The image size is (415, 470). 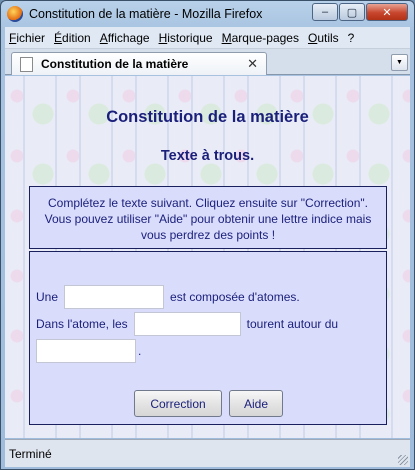 I want to click on blank-3-input, so click(x=86, y=351).